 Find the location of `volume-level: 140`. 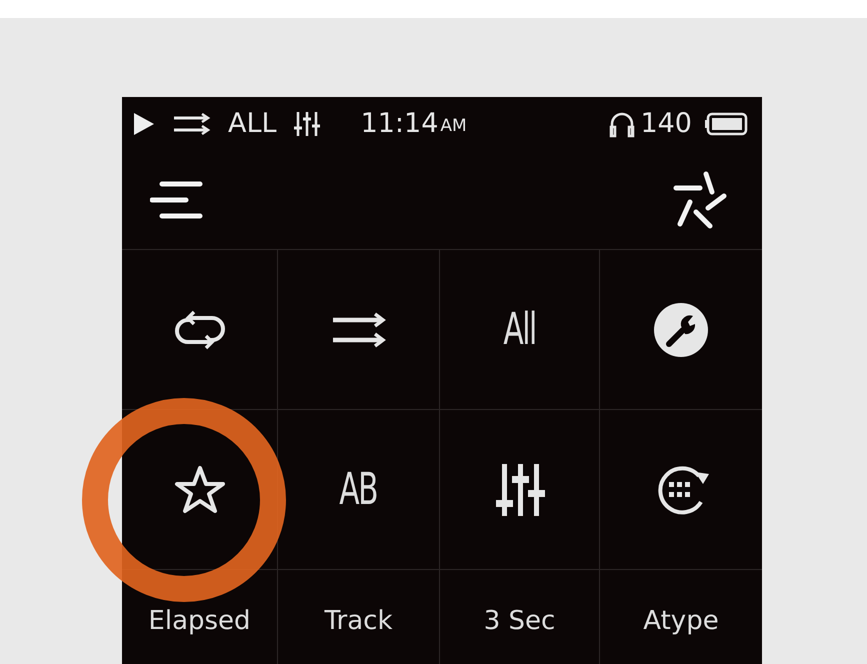

volume-level: 140 is located at coordinates (666, 123).